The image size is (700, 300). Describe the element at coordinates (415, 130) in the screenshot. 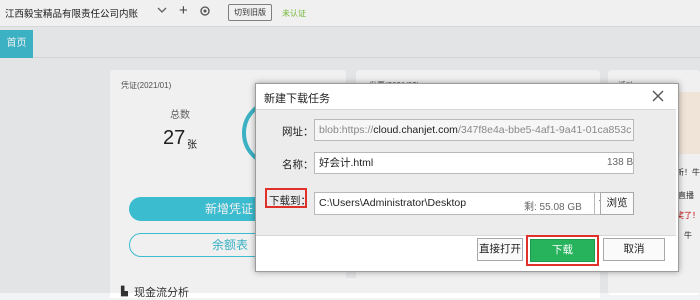

I see `url-host: cloud.chanjet.com` at that location.